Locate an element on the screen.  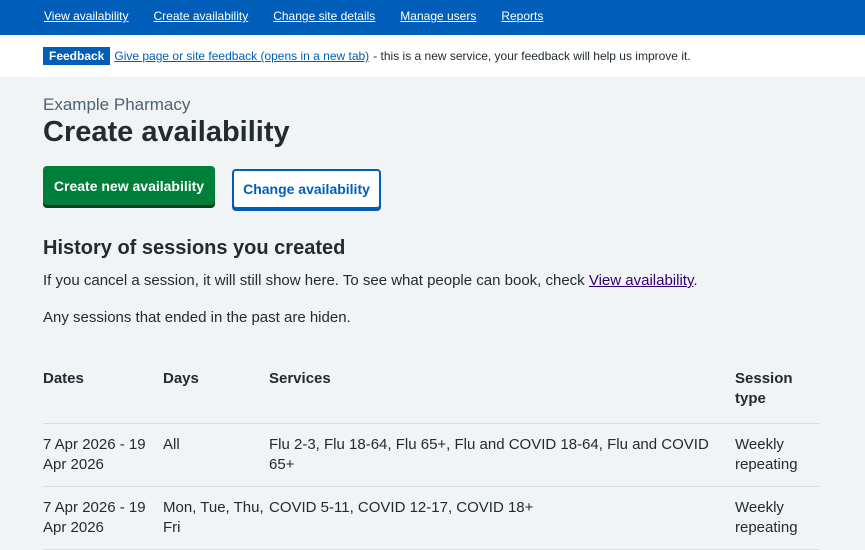
page-title: Create availability is located at coordinates (166, 132).